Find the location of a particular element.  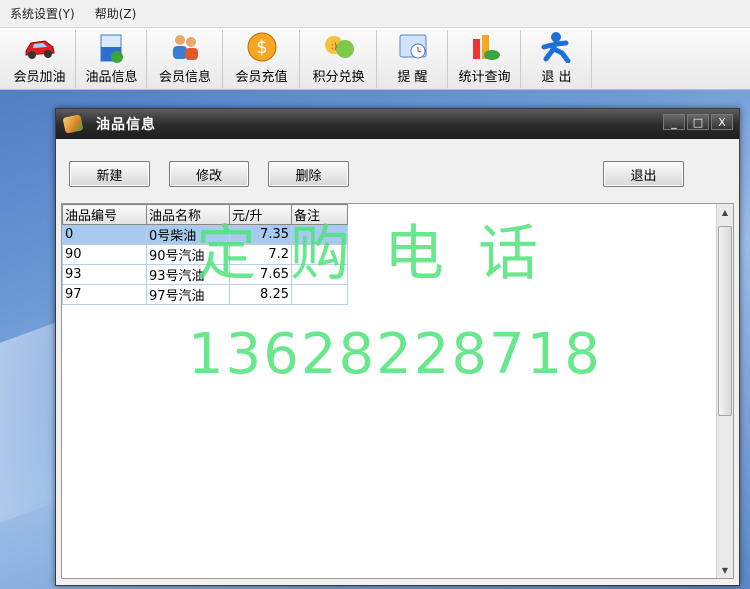

exit-button: 退 出 is located at coordinates (557, 59).